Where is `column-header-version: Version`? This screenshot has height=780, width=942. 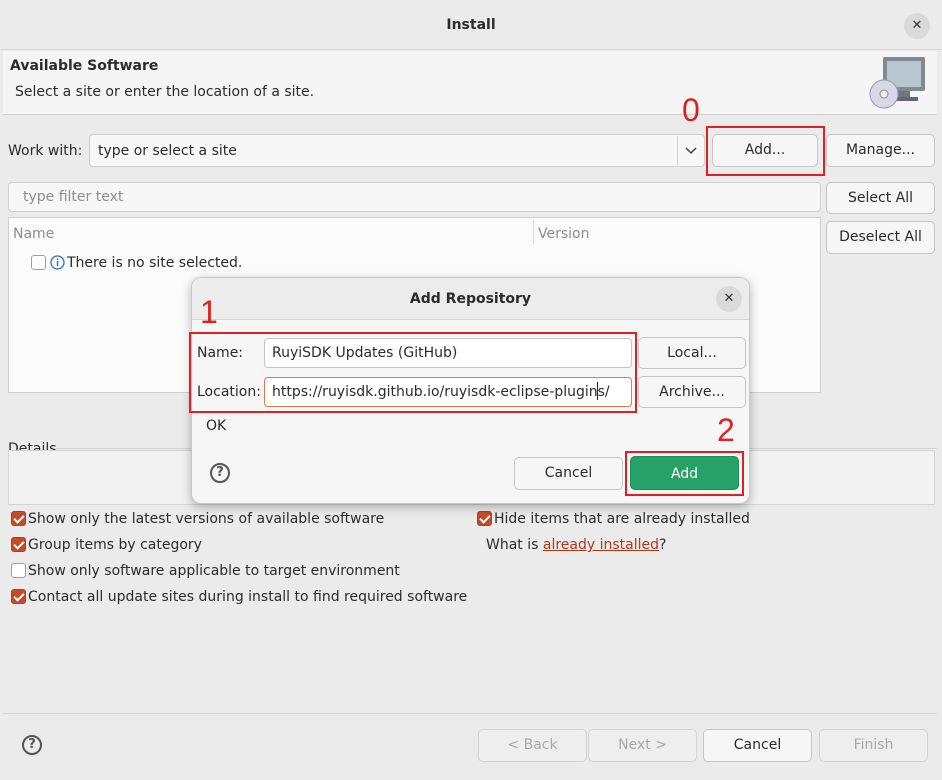 column-header-version: Version is located at coordinates (563, 234).